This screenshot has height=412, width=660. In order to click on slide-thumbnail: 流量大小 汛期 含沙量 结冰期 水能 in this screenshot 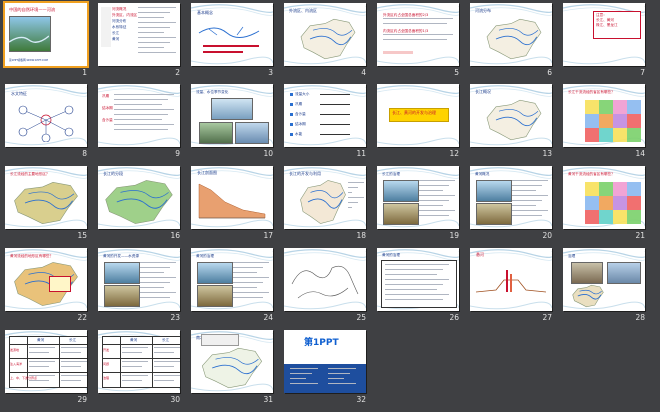, I will do `click(325, 115)`.